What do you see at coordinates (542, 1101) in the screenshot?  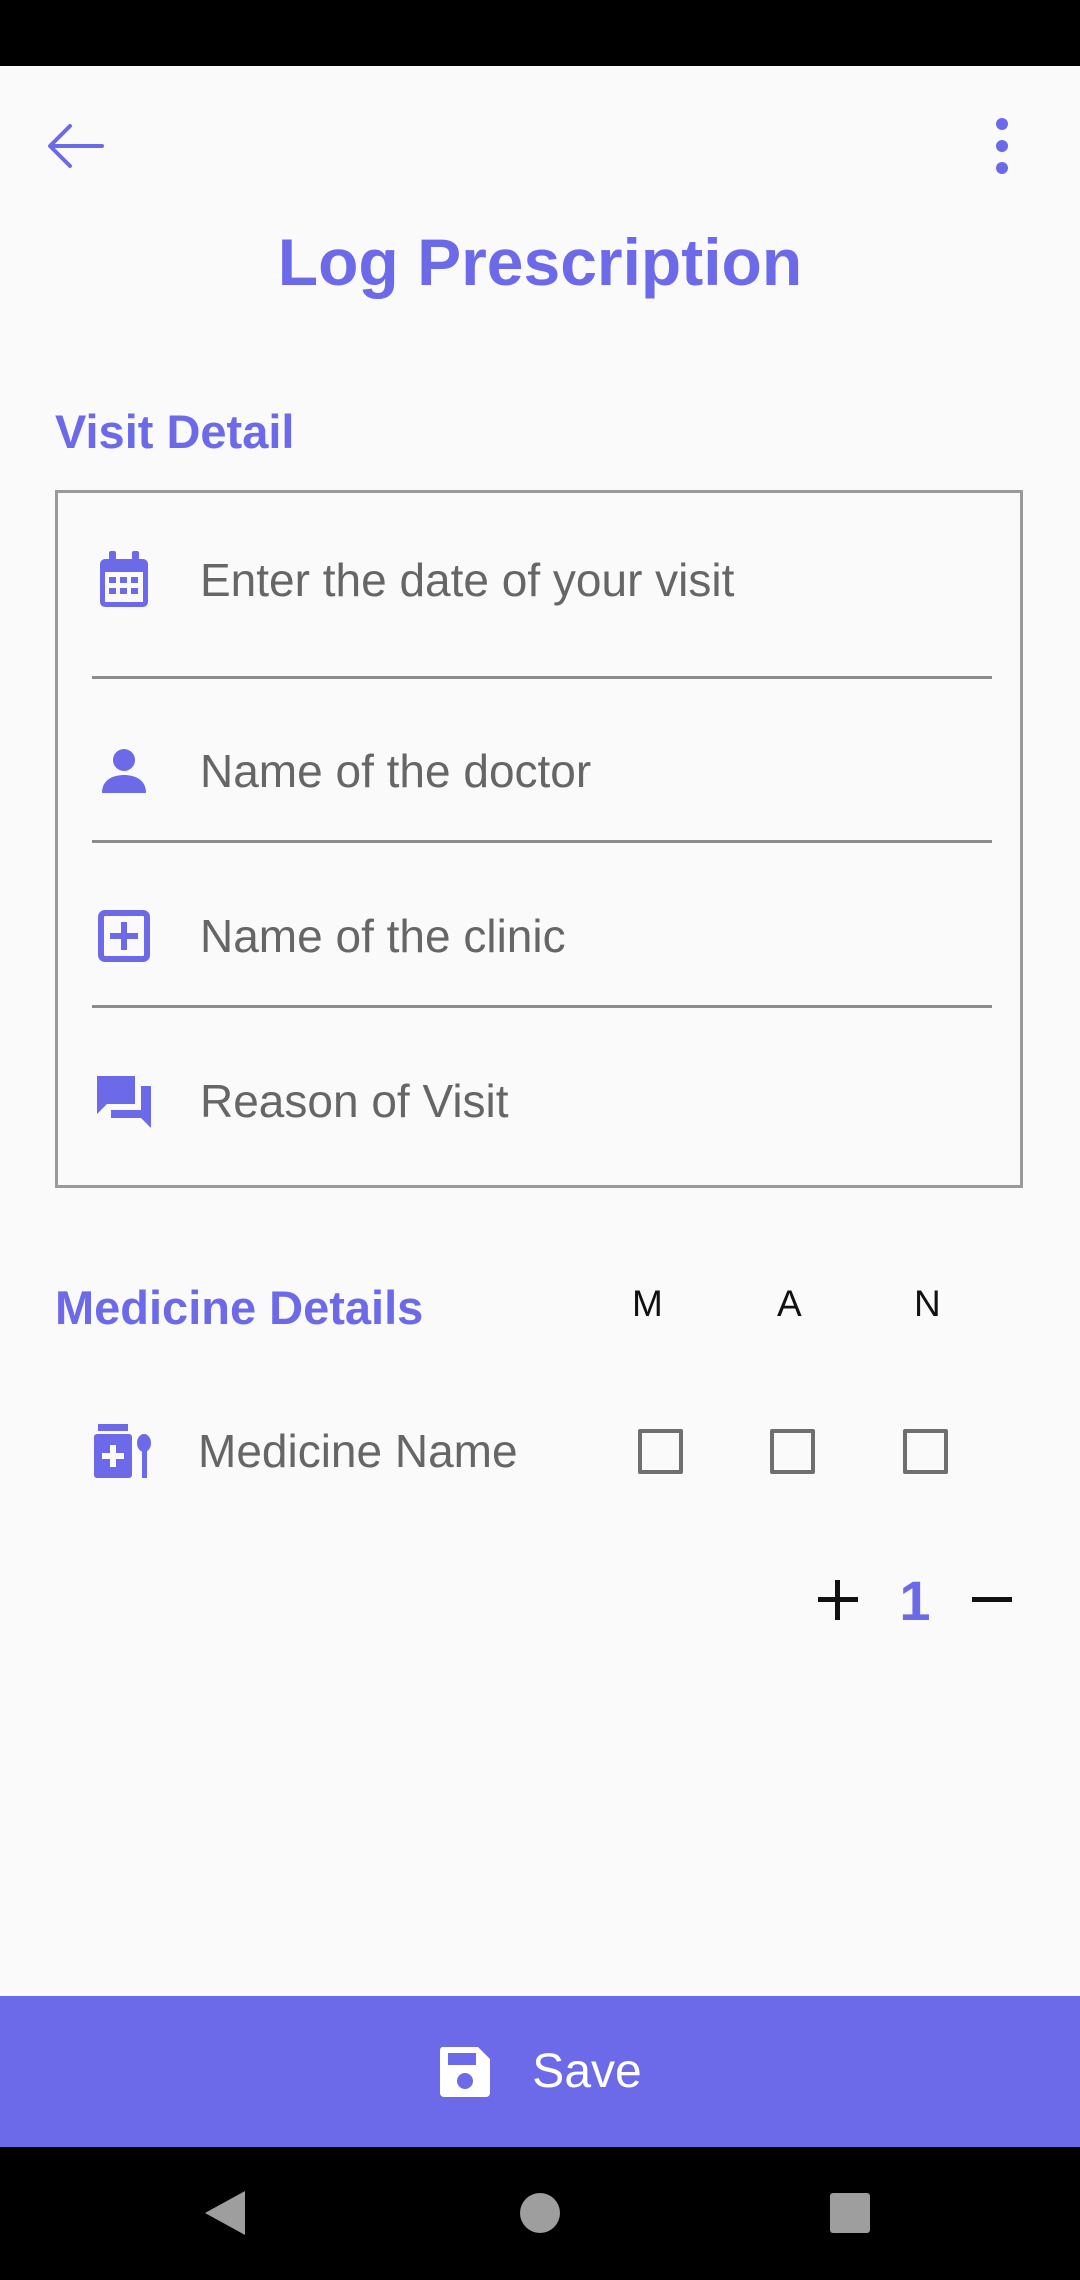 I see `visit-reason-field: Reason of Visit` at bounding box center [542, 1101].